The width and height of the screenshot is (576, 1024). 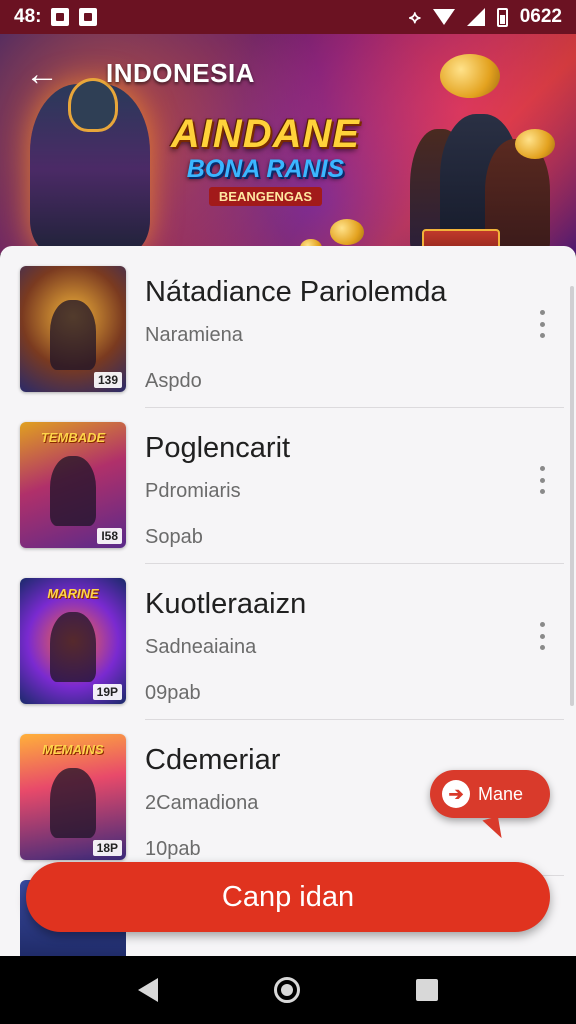 I want to click on item-subtitle: Naramiena, so click(x=194, y=335).